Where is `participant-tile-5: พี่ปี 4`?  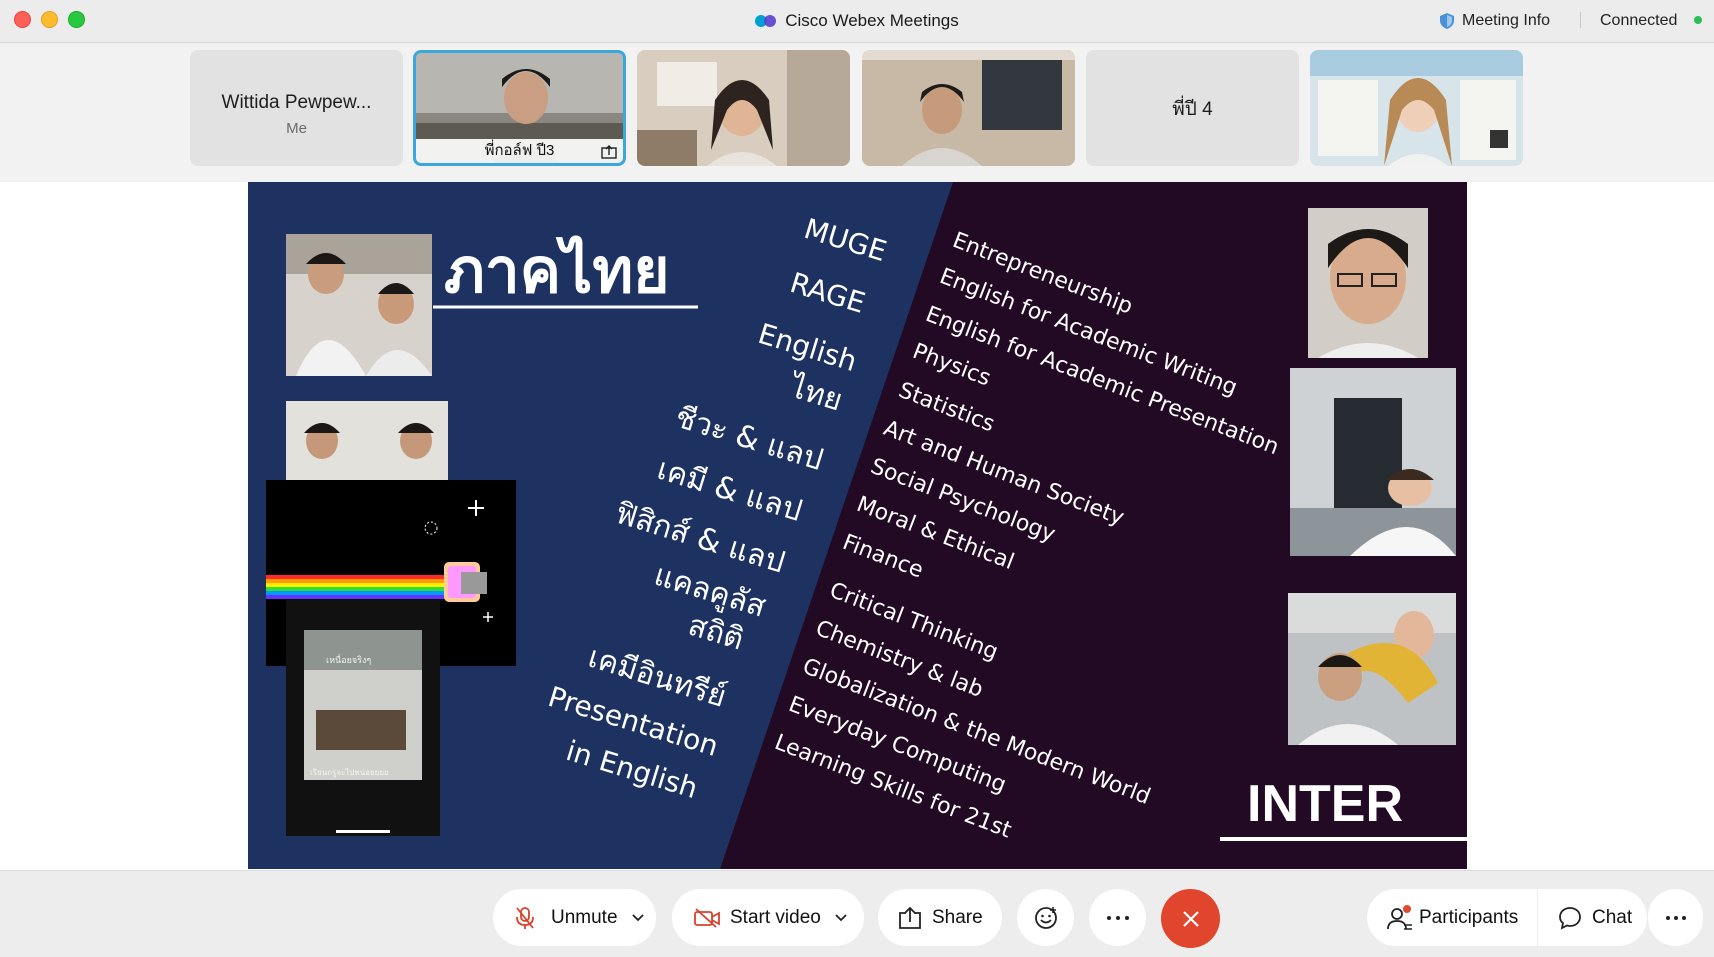 participant-tile-5: พี่ปี 4 is located at coordinates (1192, 108).